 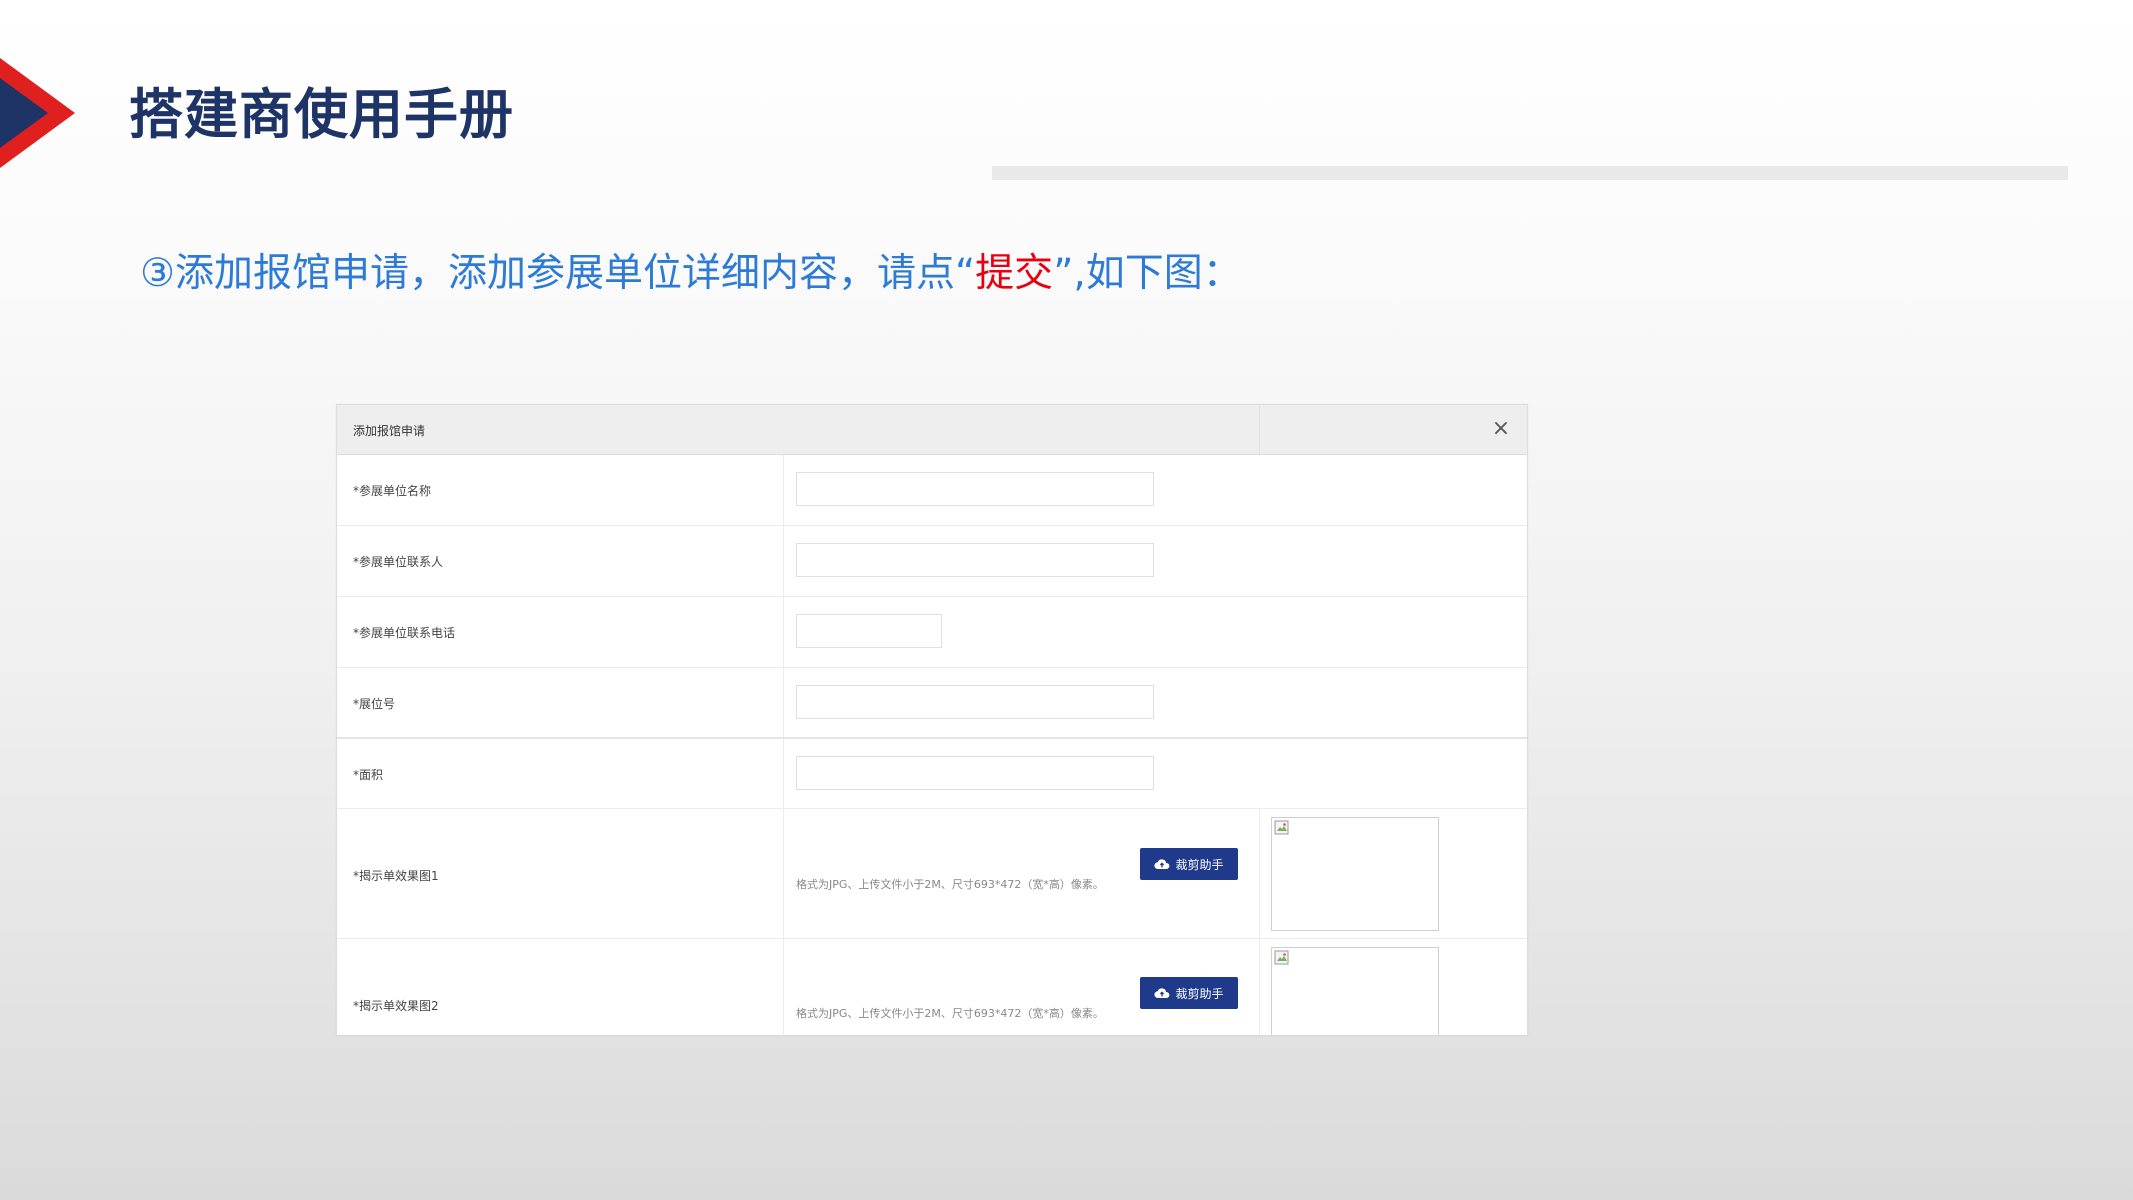 I want to click on form-row-exhibitor-phone: *参展单位联系电话, so click(x=932, y=632).